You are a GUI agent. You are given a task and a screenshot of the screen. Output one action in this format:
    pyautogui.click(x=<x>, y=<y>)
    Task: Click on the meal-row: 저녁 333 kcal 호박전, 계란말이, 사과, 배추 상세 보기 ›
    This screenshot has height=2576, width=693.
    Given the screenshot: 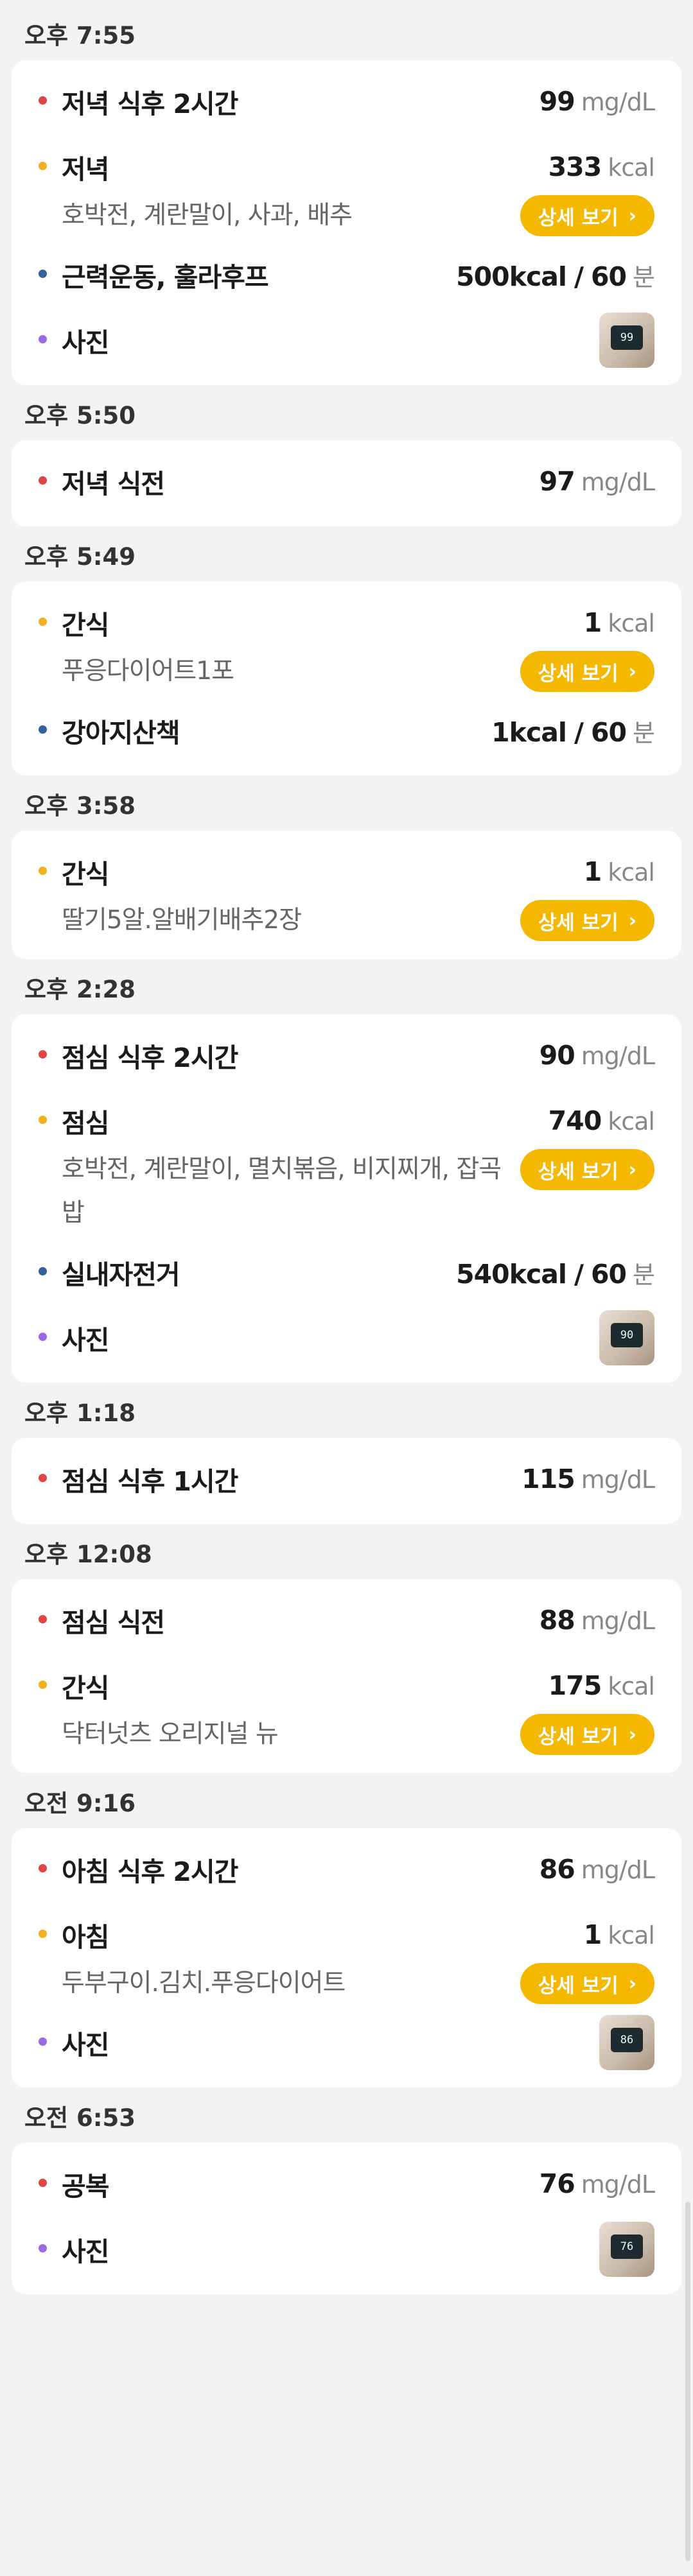 What is the action you would take?
    pyautogui.click(x=346, y=191)
    